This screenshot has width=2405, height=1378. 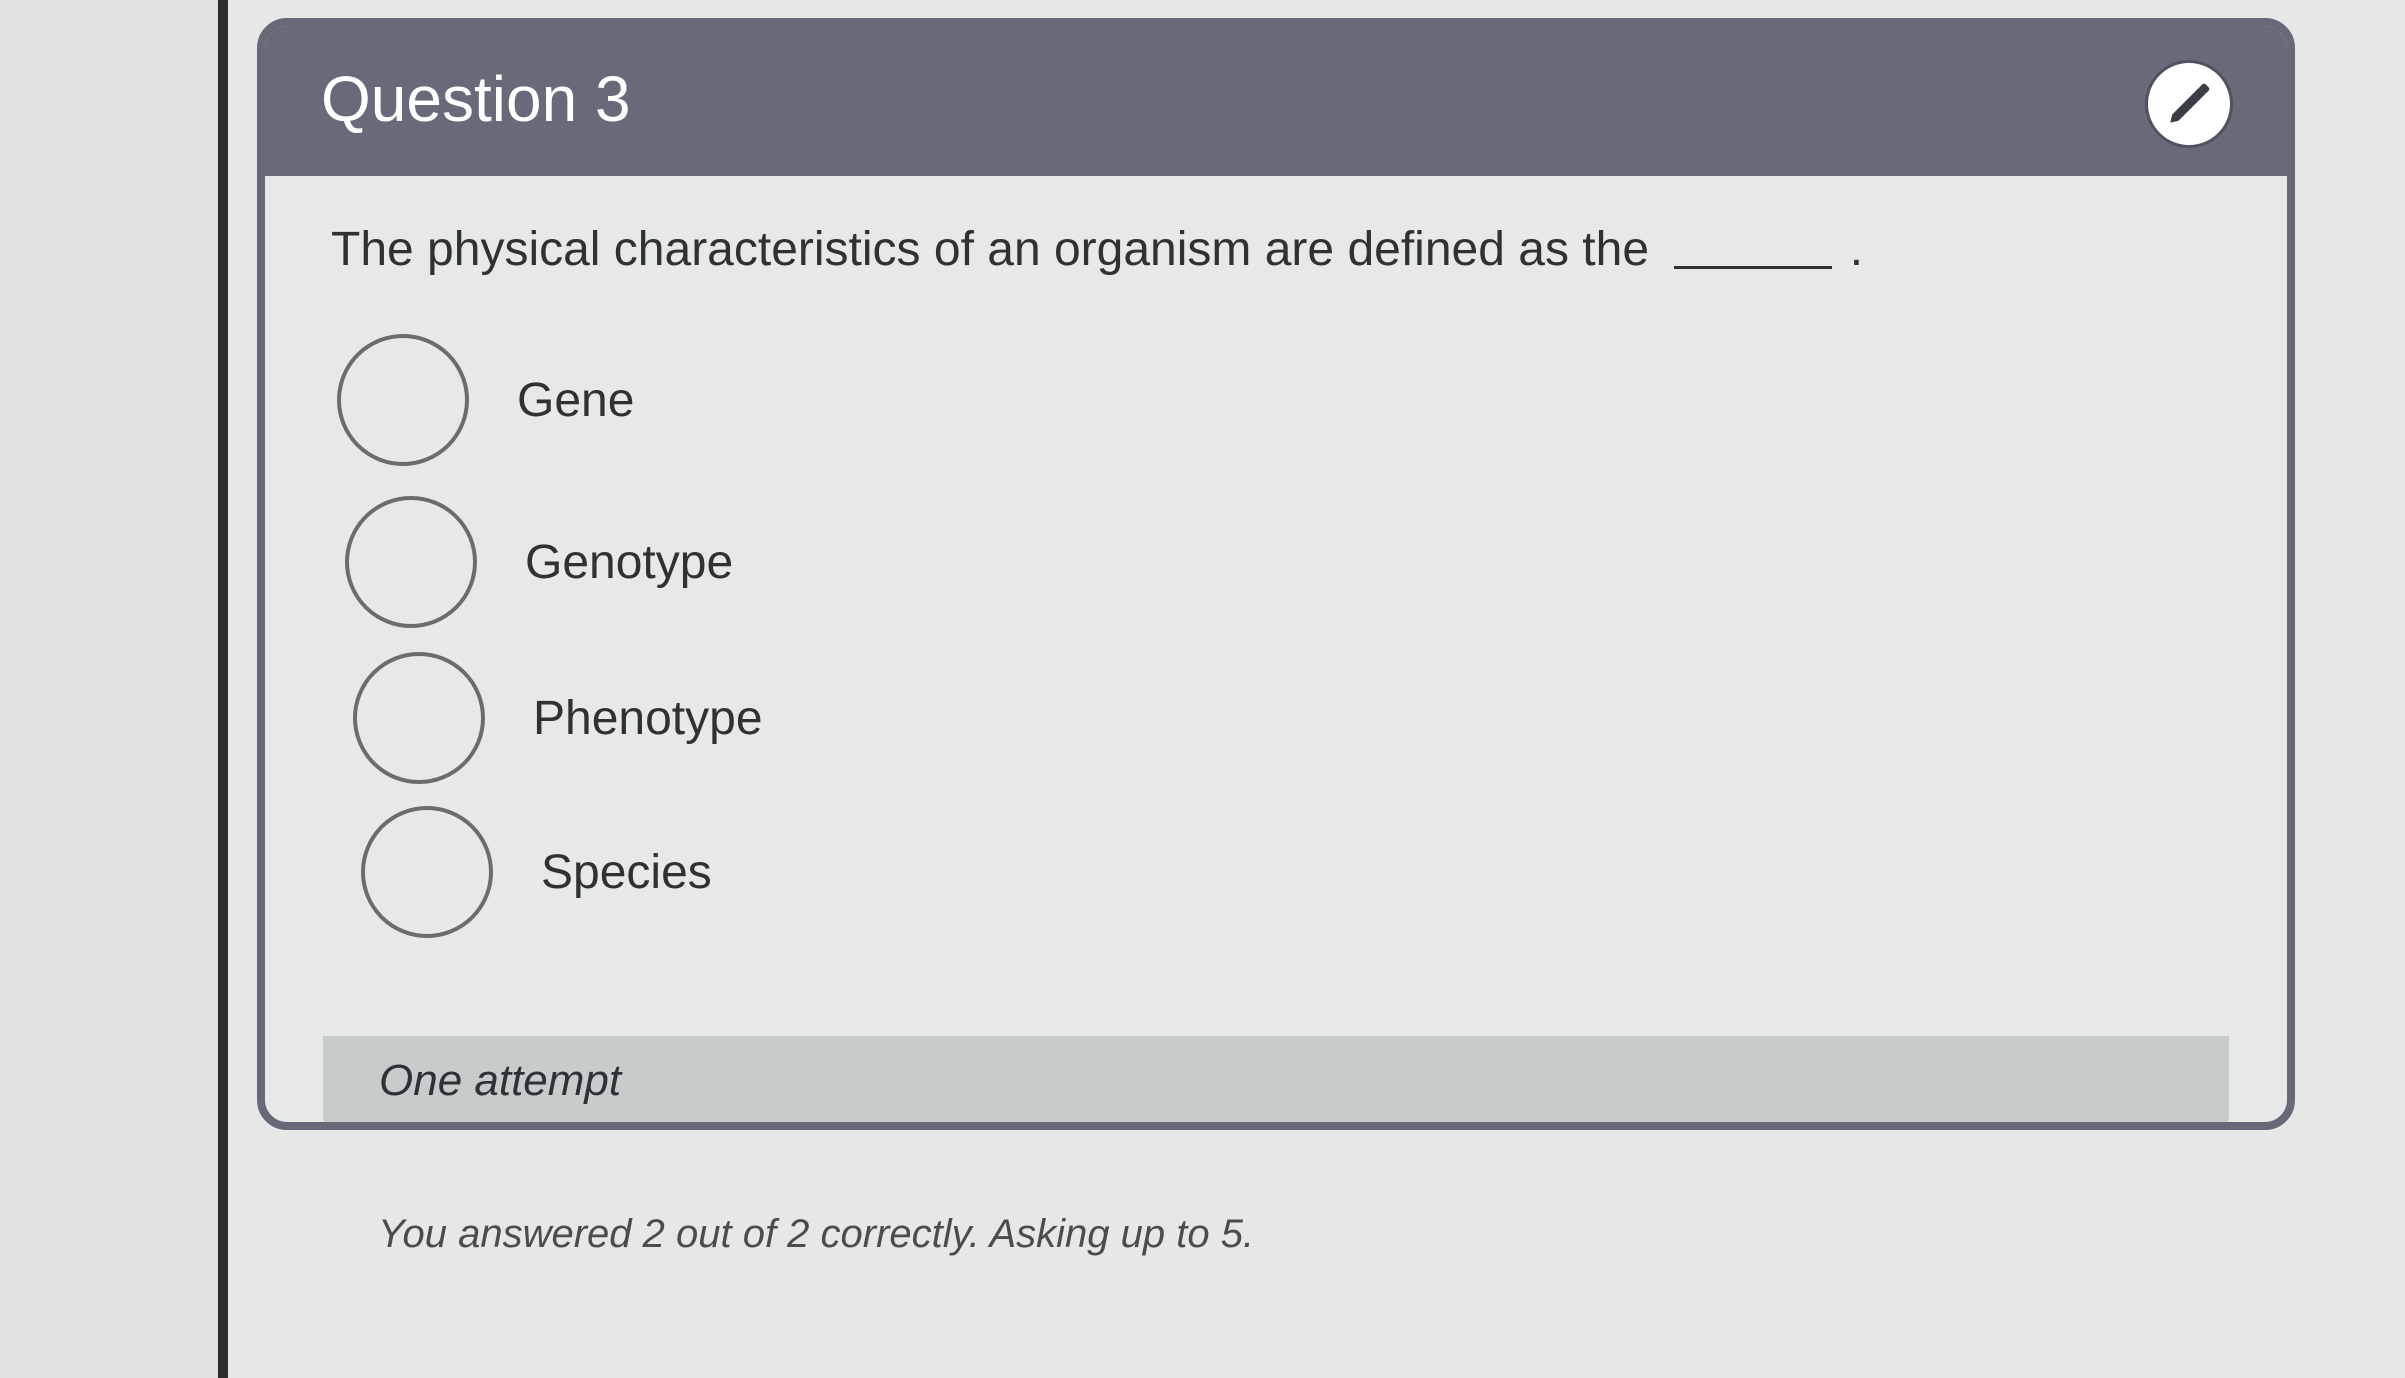 I want to click on option-genotype: Genotype, so click(x=539, y=562).